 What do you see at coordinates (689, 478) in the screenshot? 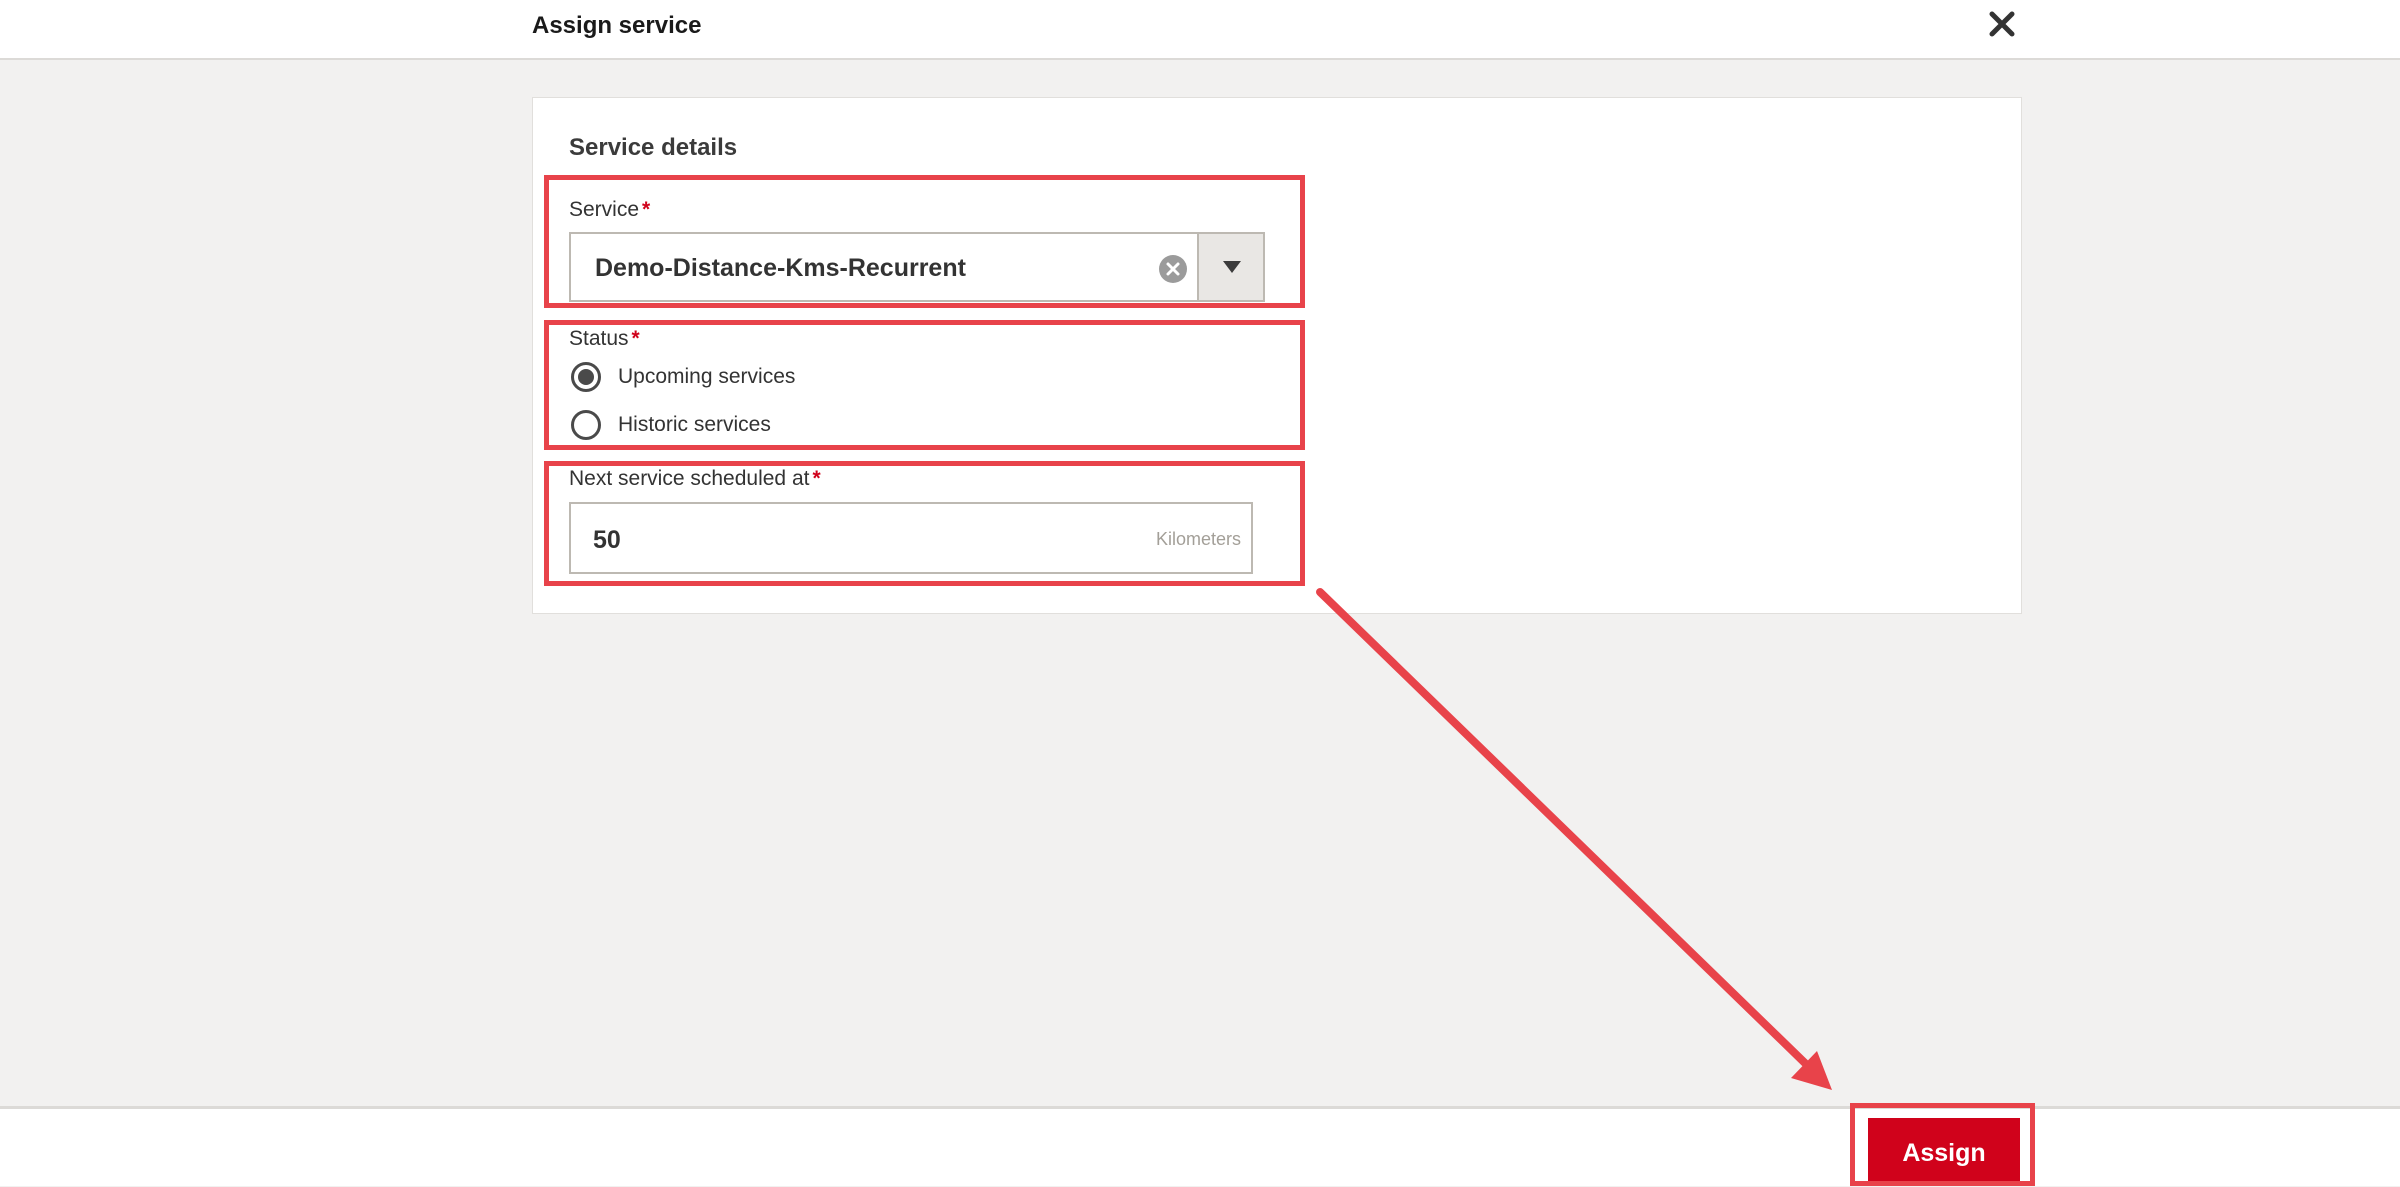
I see `next-service-label-text: Next service scheduled at` at bounding box center [689, 478].